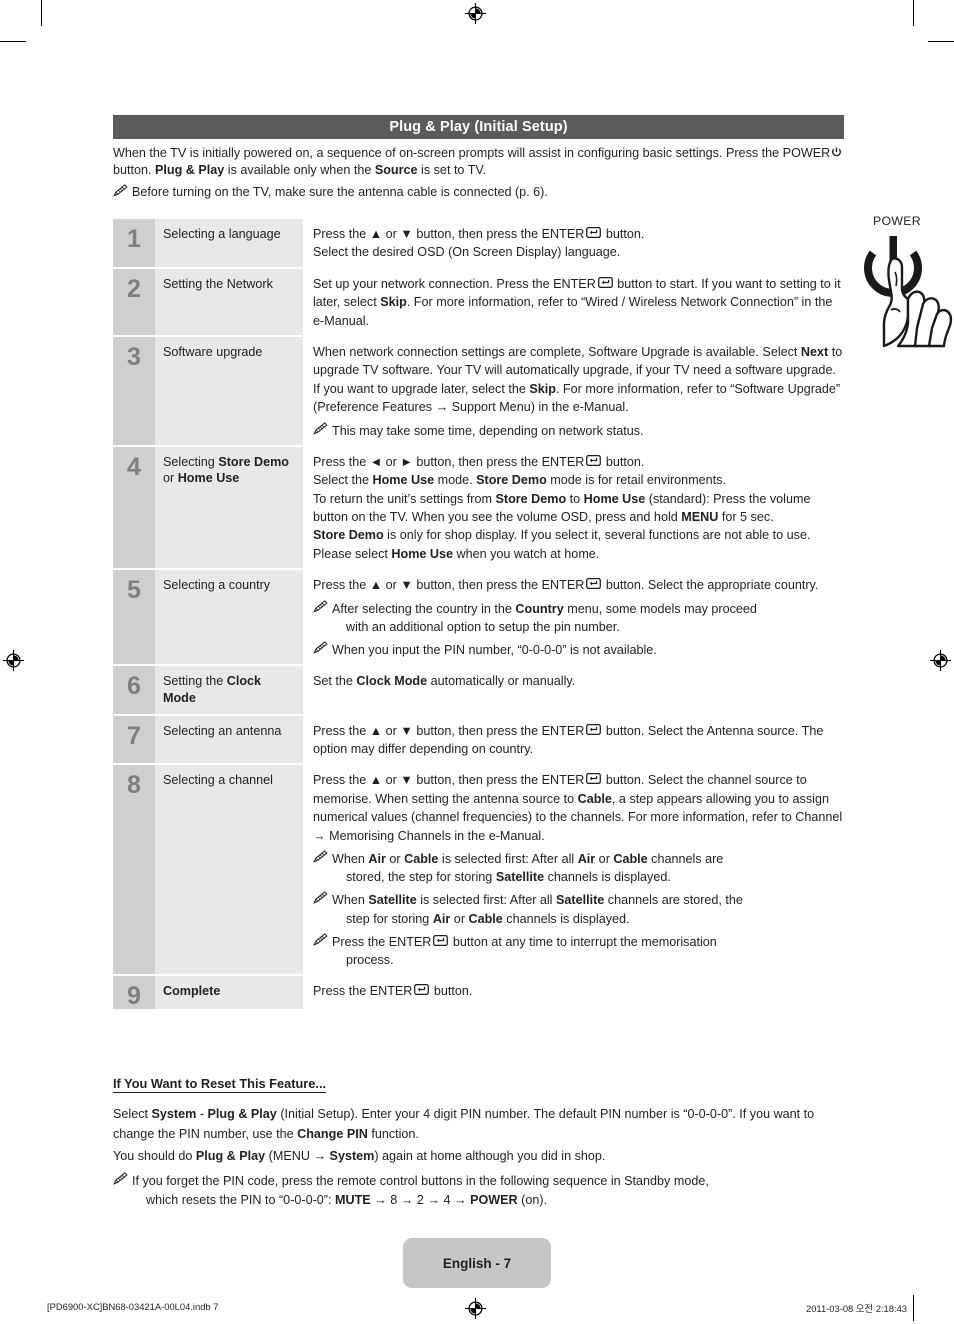 The height and width of the screenshot is (1324, 954). Describe the element at coordinates (13, 660) in the screenshot. I see `registration-target-left-icon` at that location.